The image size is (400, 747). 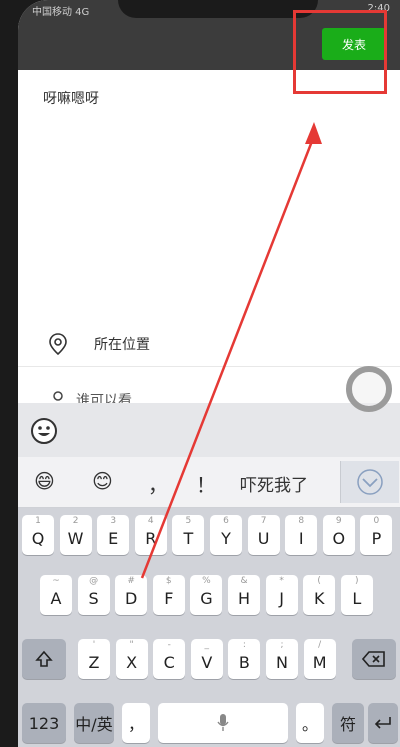 I want to click on key-hint: 4, so click(x=150, y=521).